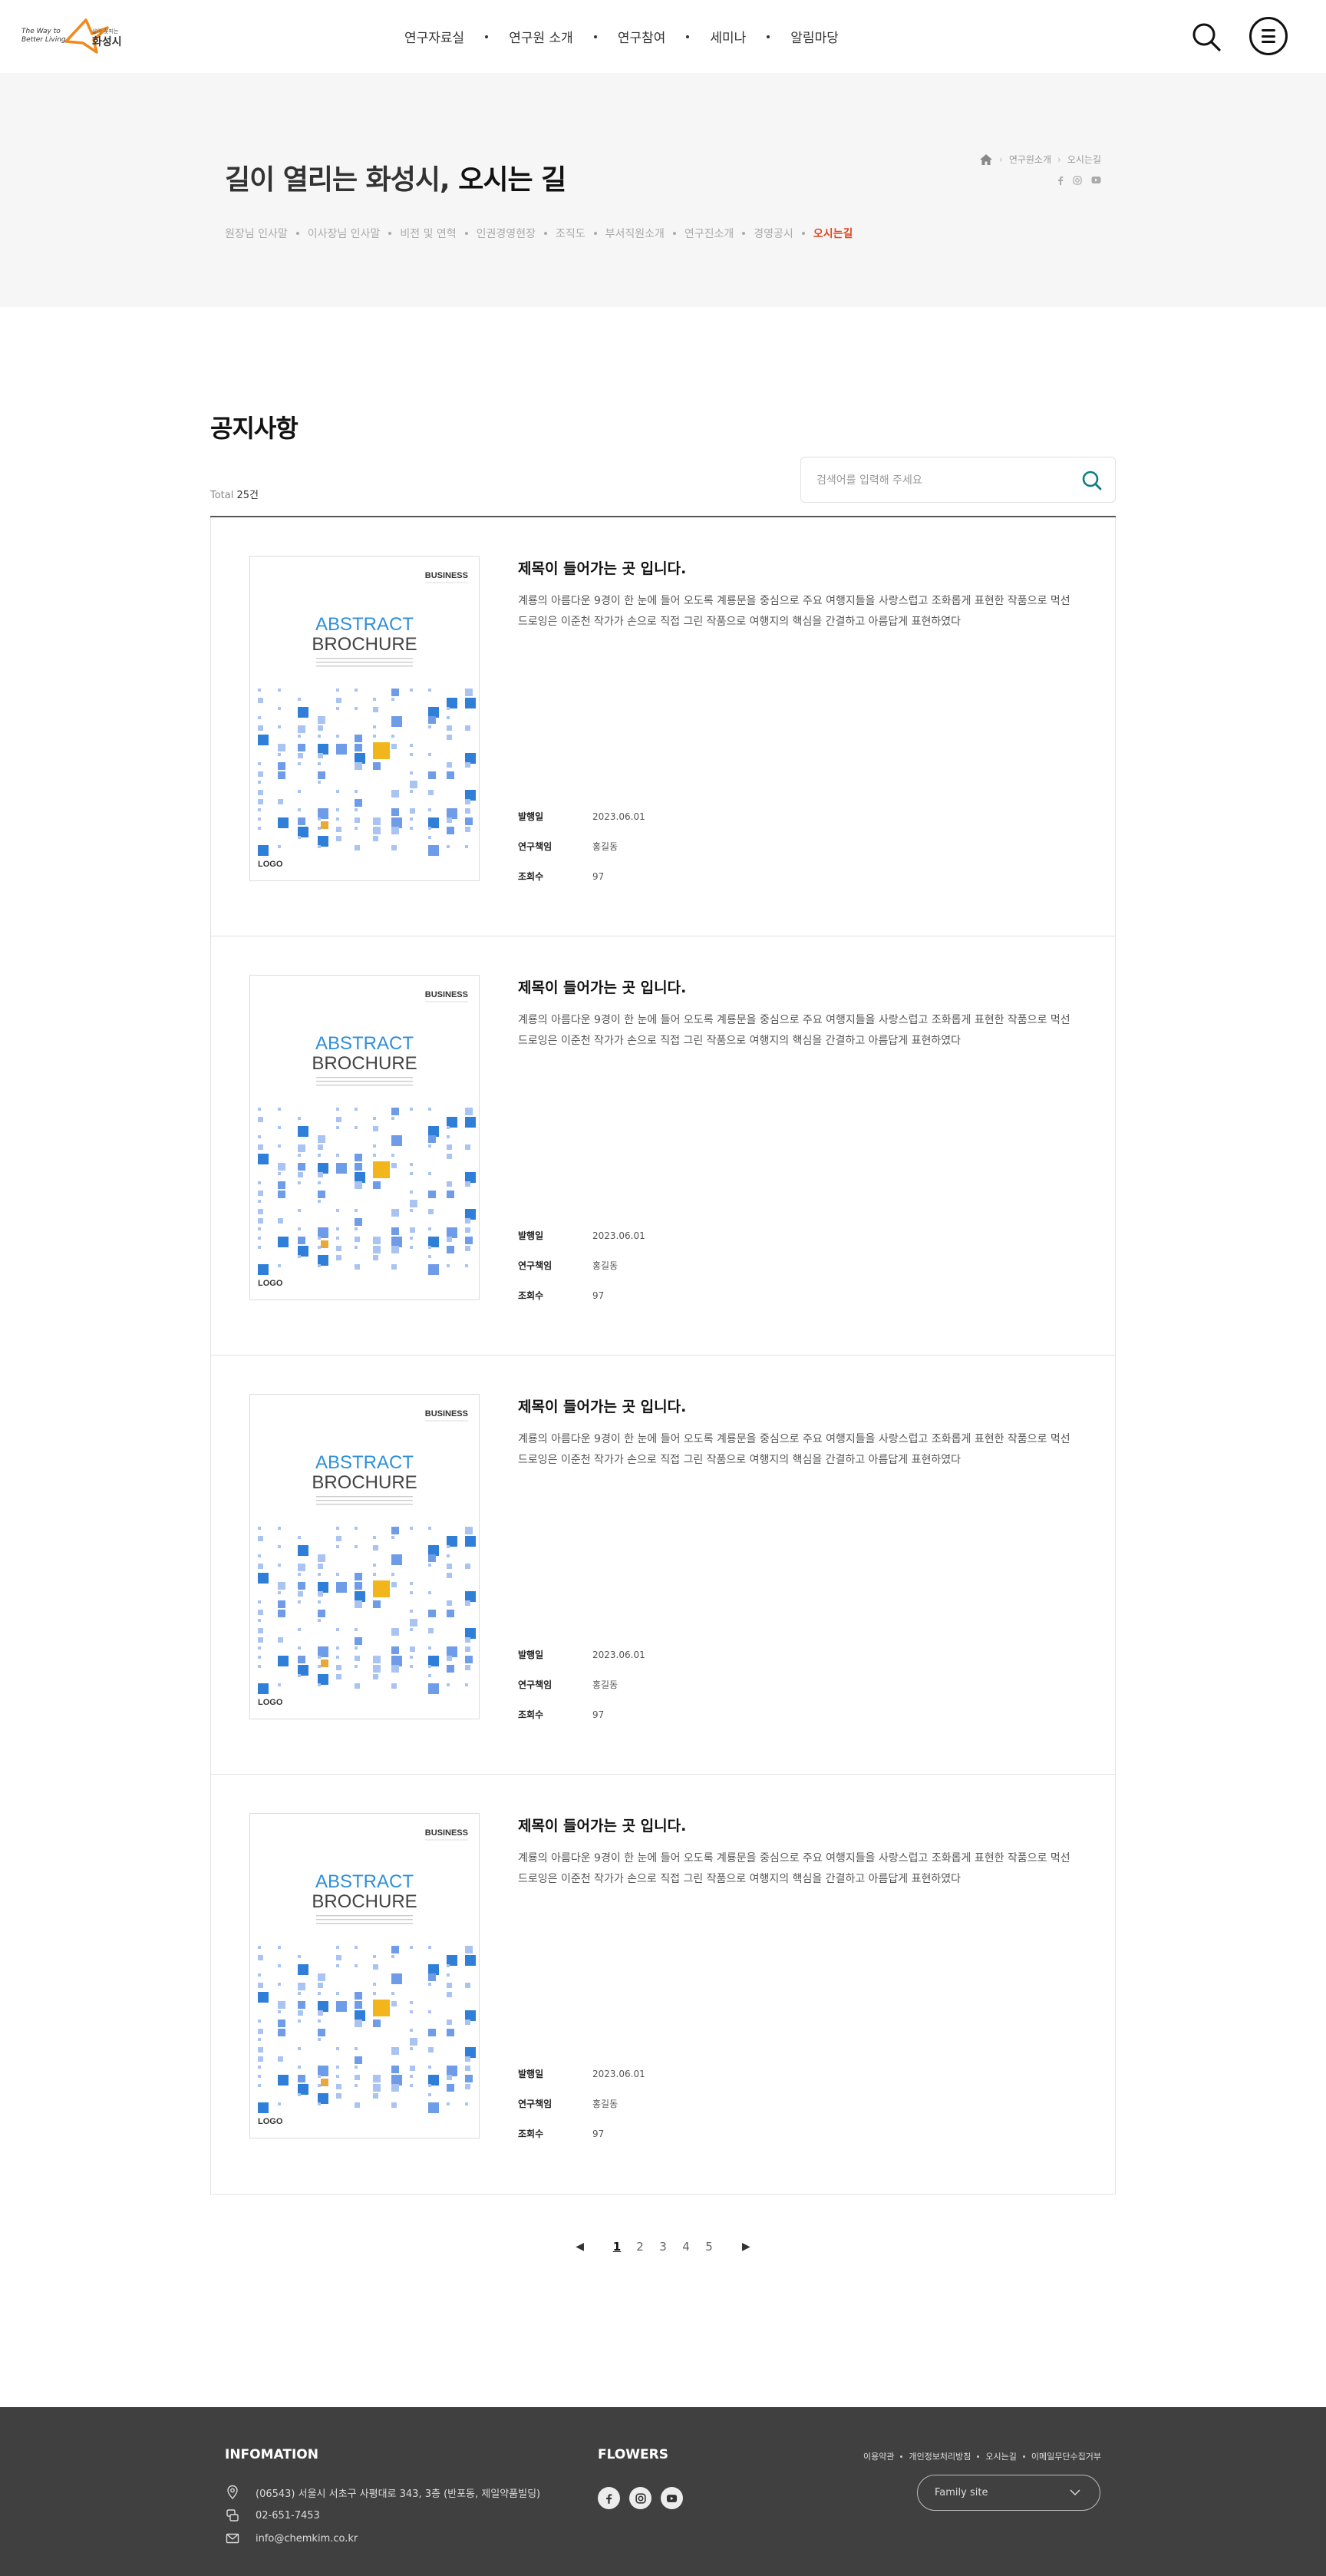  I want to click on page-number: 3, so click(663, 2247).